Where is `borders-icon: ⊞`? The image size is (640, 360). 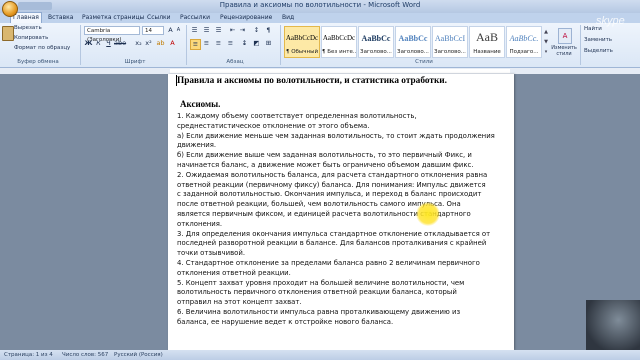
borders-icon: ⊞ is located at coordinates (268, 43).